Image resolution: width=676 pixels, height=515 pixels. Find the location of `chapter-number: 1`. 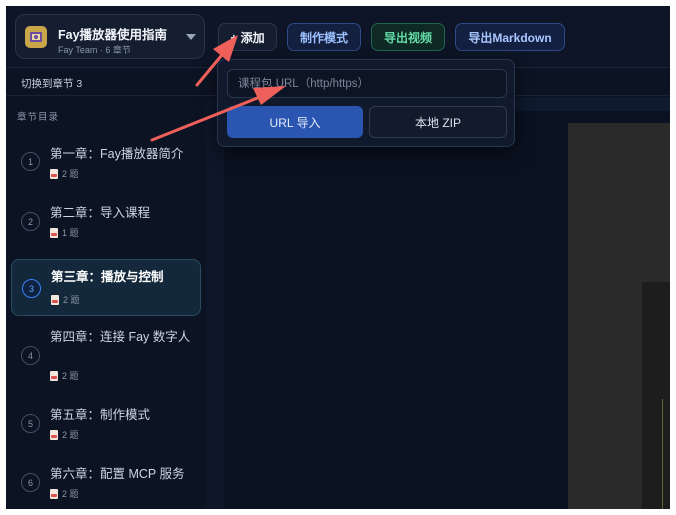

chapter-number: 1 is located at coordinates (30, 161).